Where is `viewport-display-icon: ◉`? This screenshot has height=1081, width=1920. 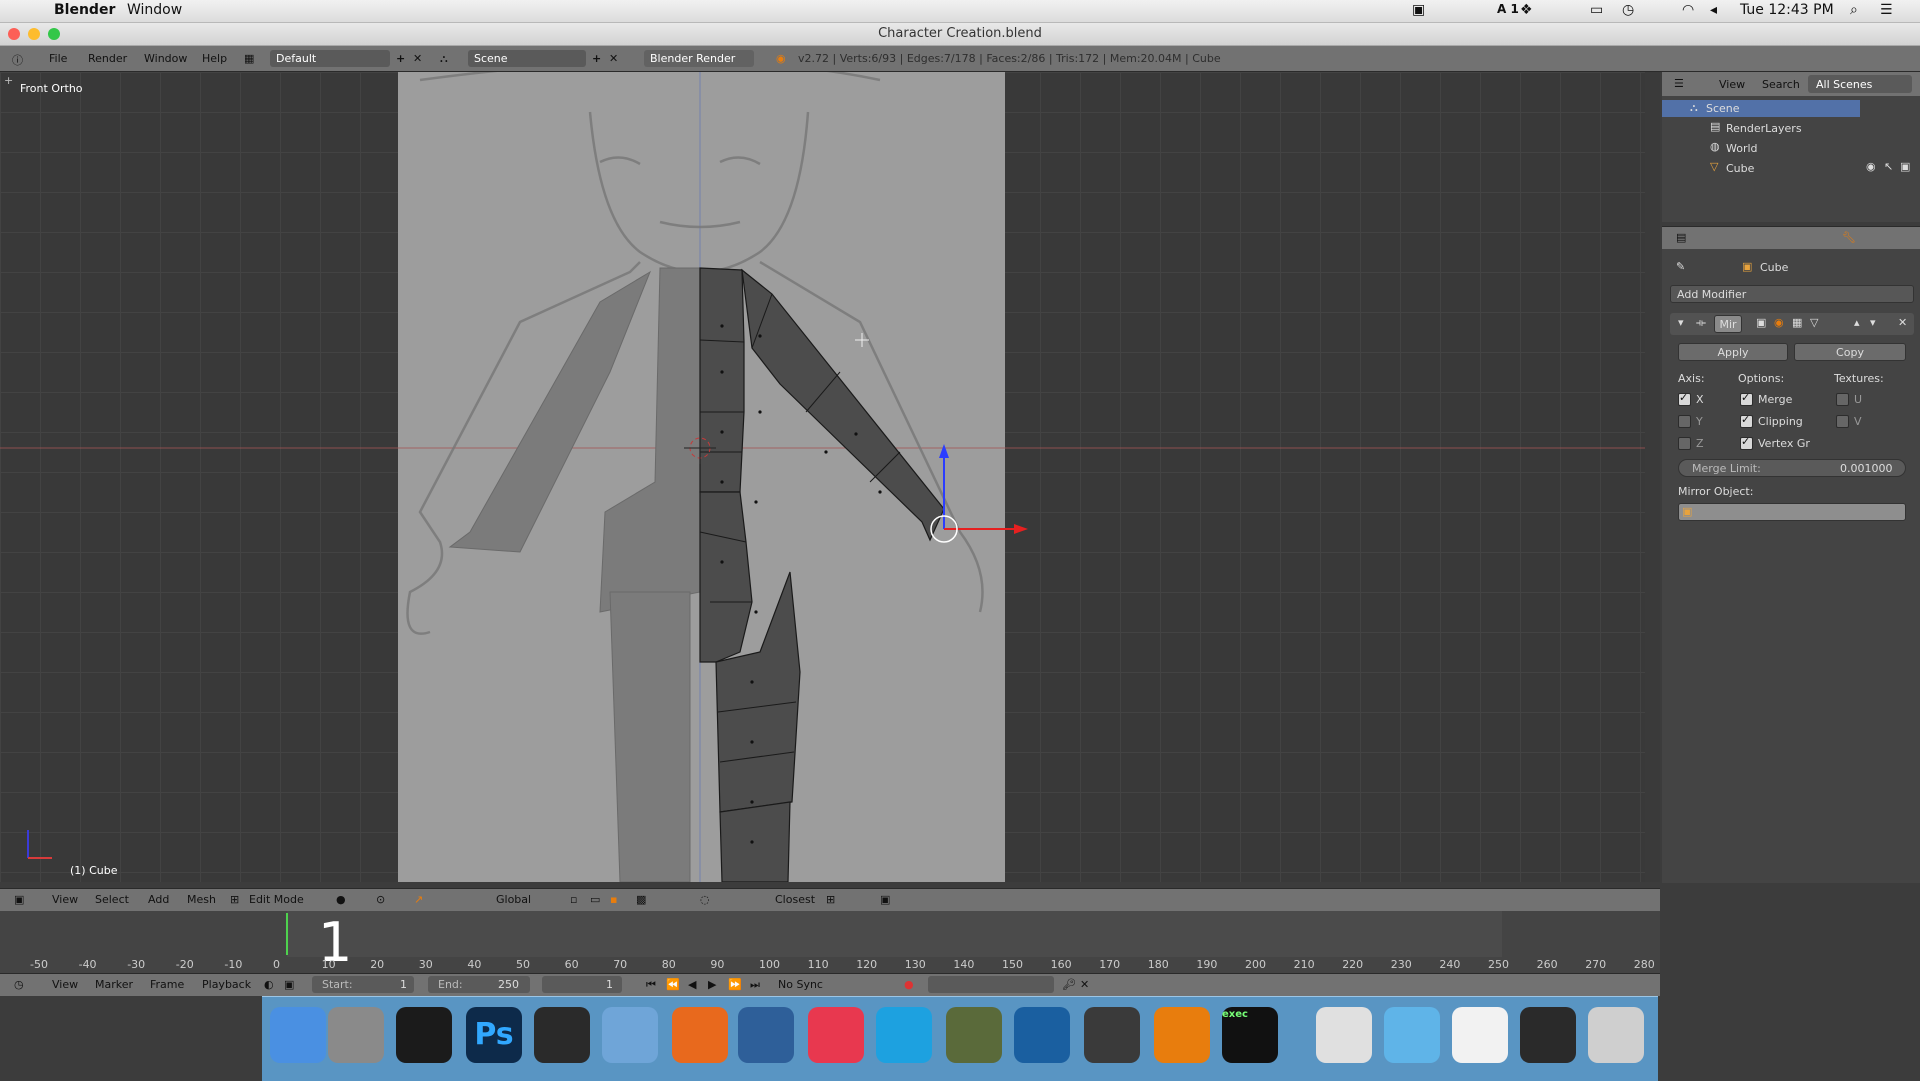 viewport-display-icon: ◉ is located at coordinates (1779, 322).